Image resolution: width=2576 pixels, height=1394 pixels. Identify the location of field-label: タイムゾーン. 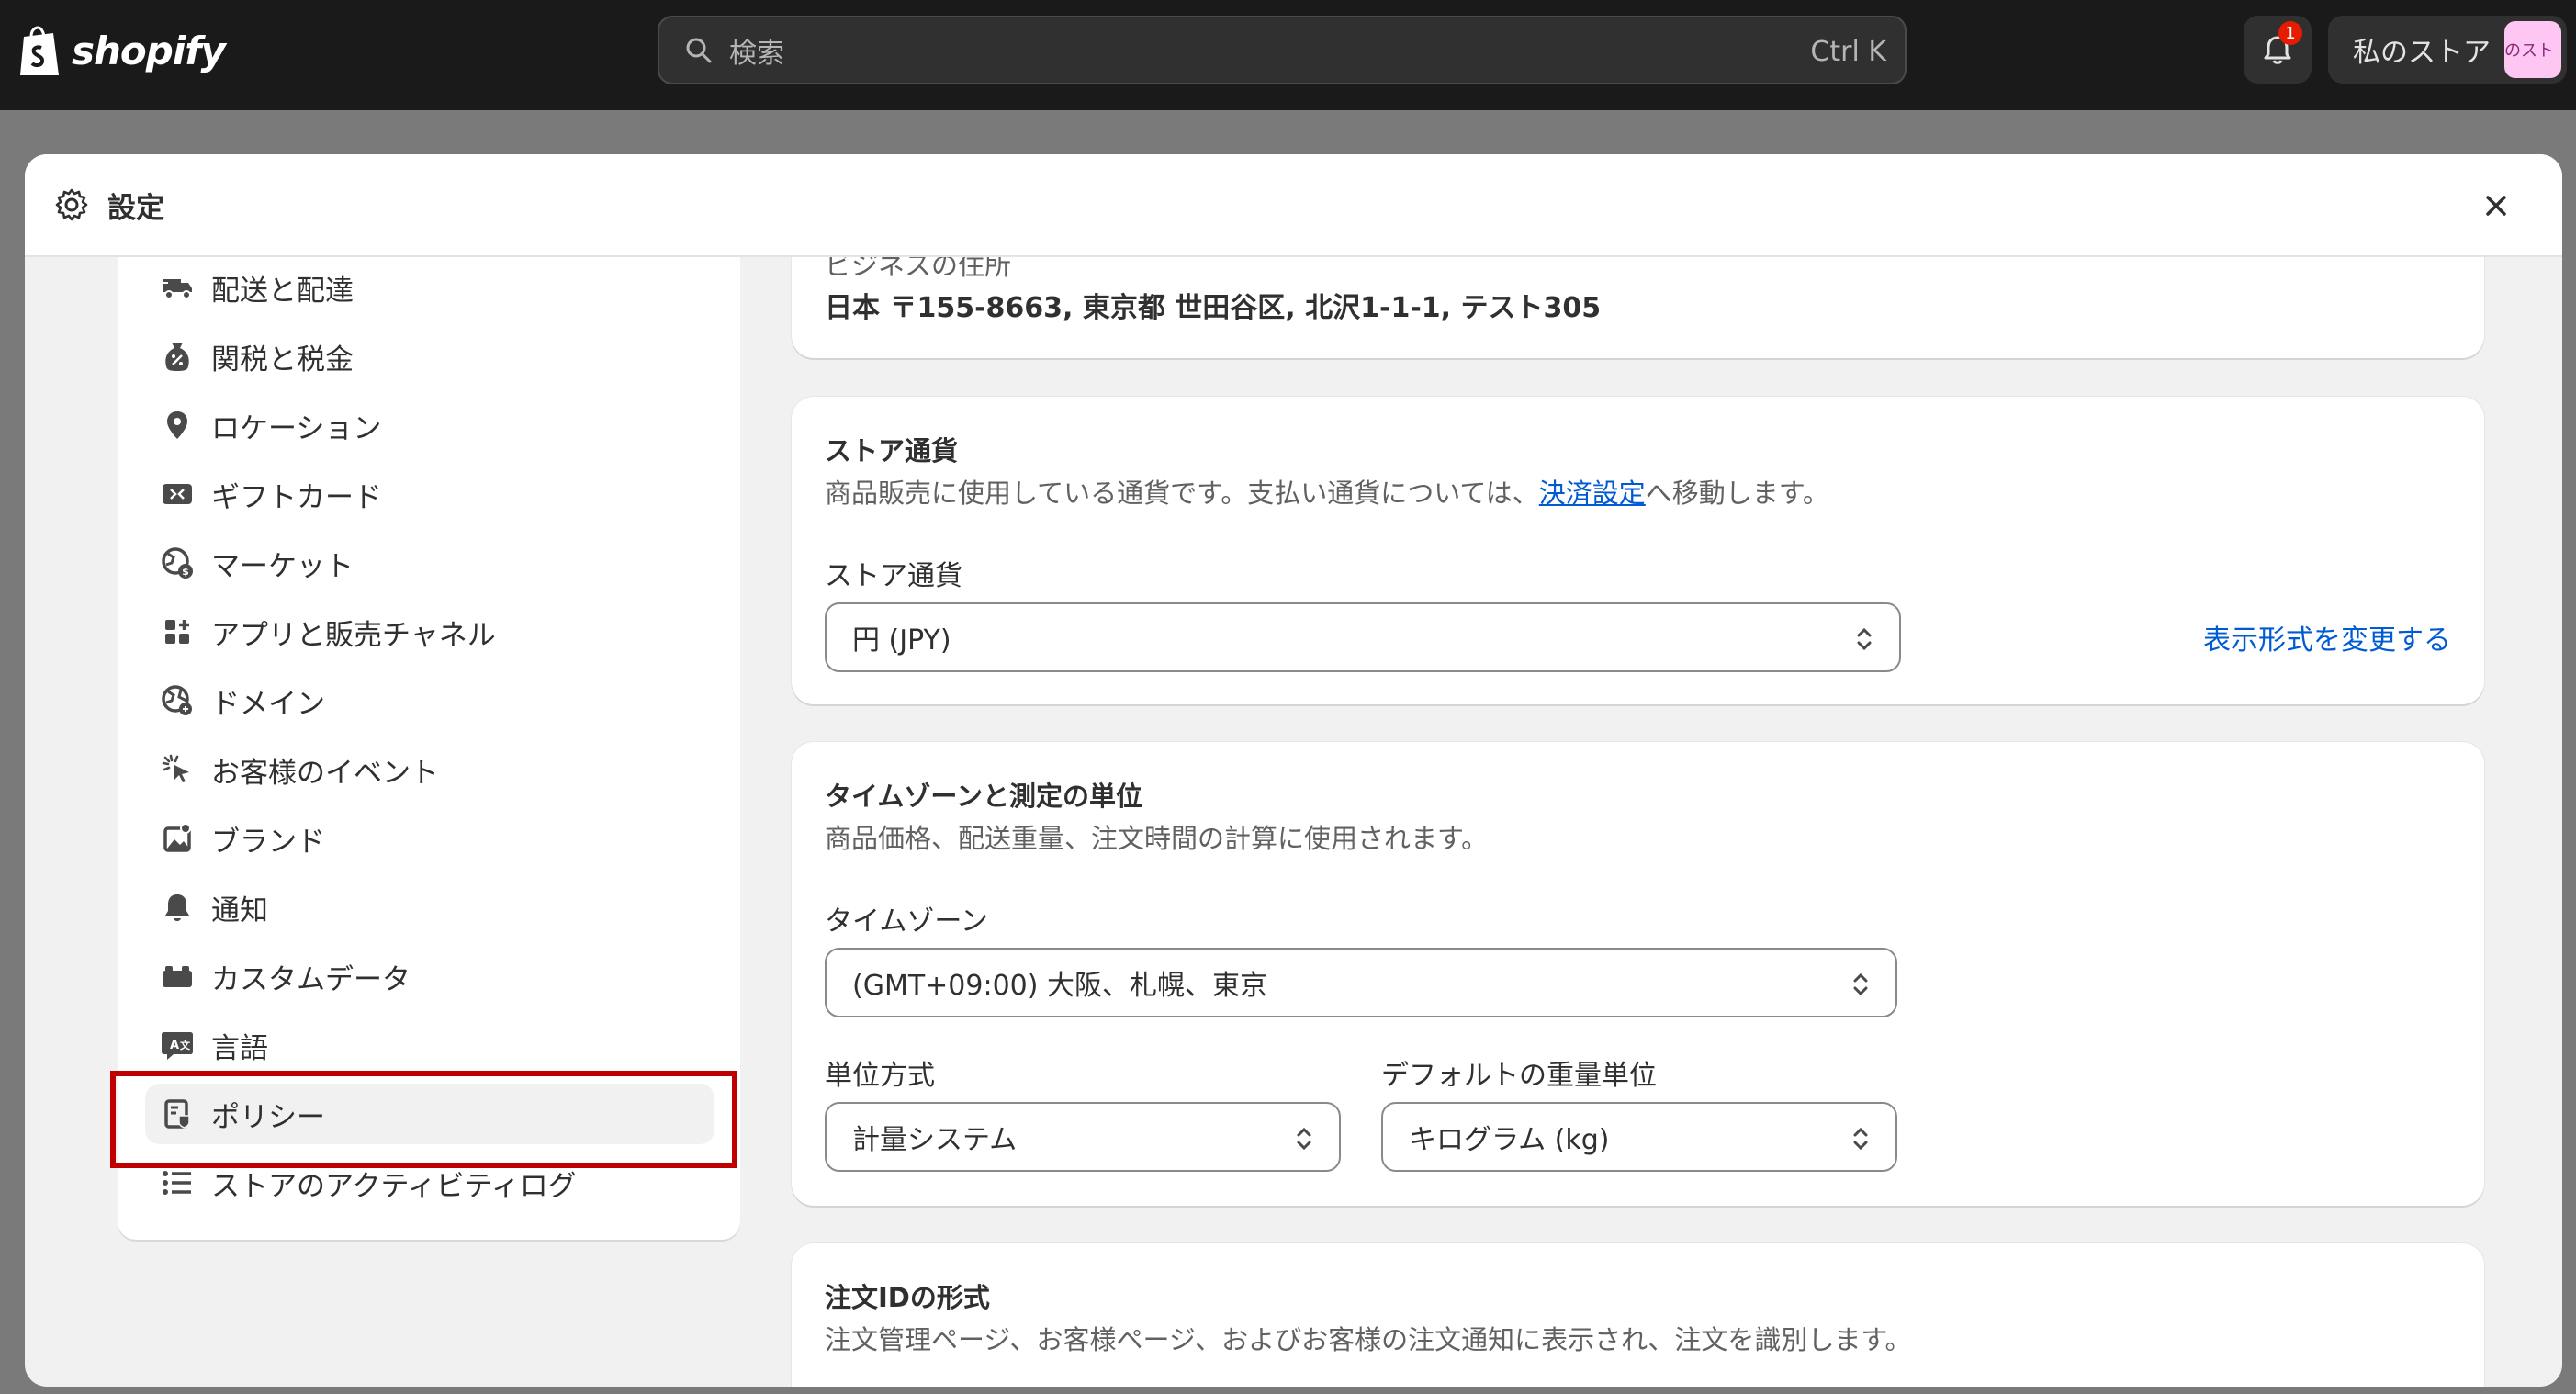
(906, 921).